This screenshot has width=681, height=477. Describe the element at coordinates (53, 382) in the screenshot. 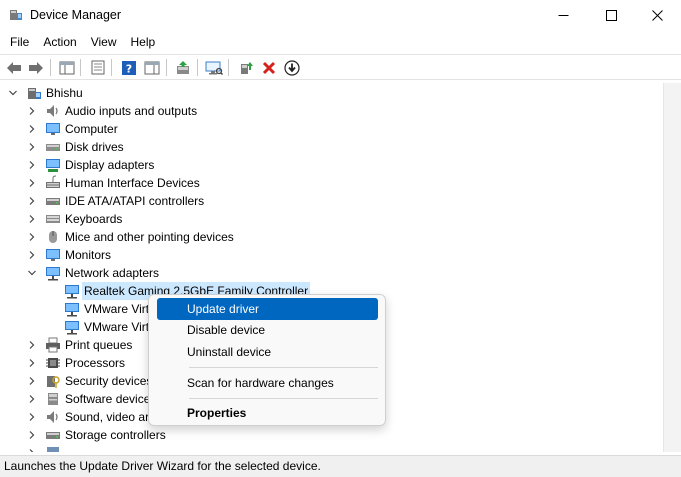

I see `security-device-icon` at that location.